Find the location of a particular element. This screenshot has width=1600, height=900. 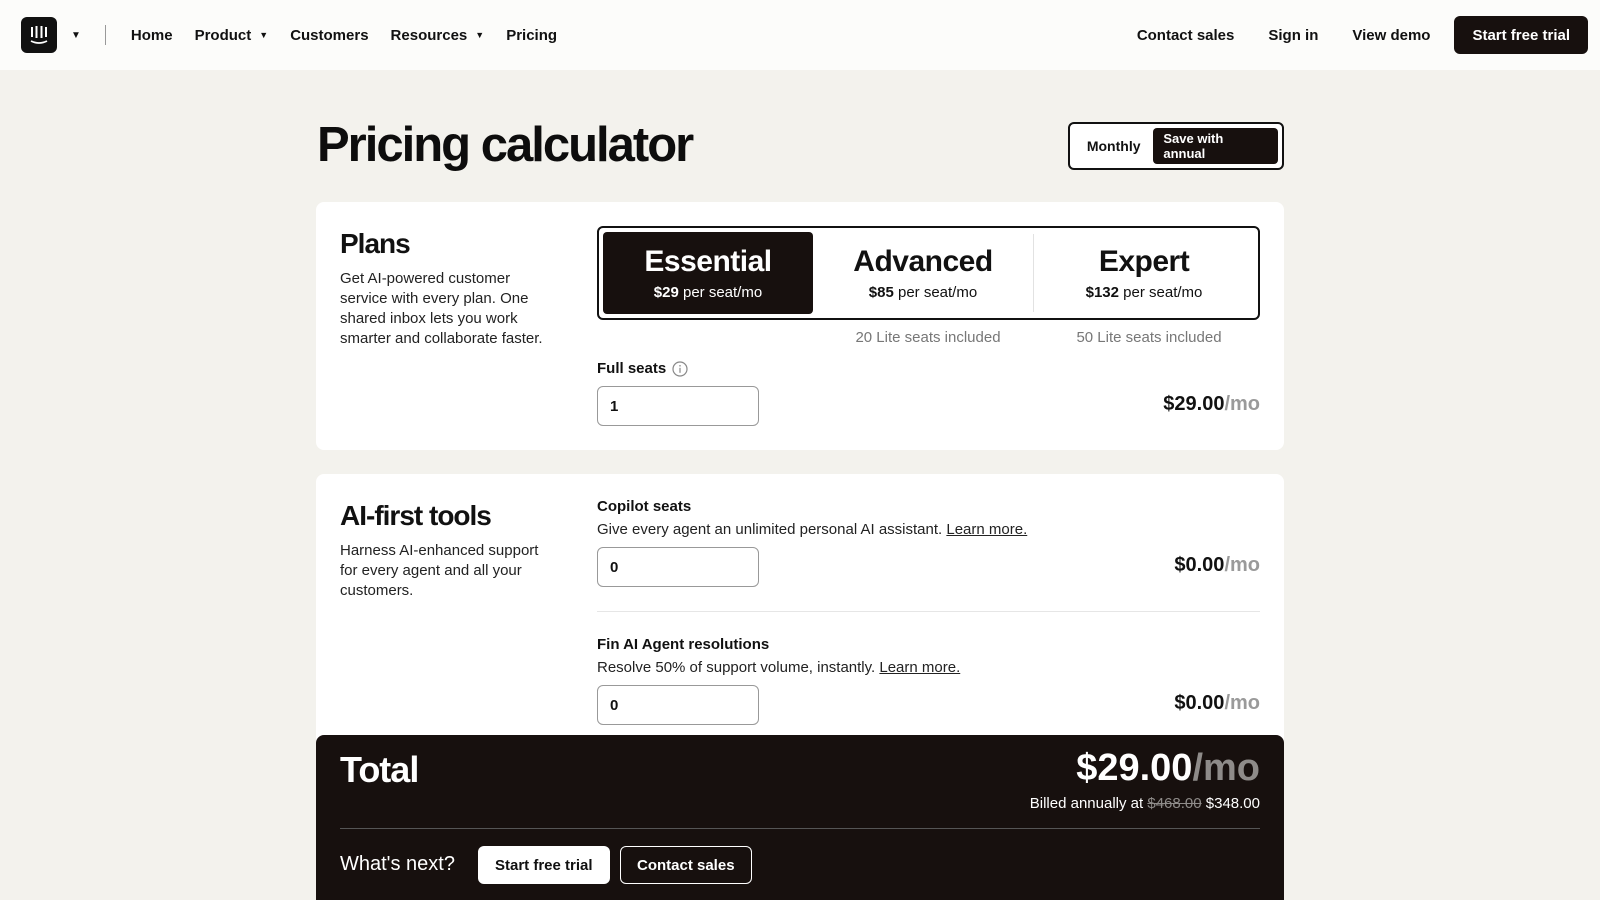

nav-link-label: Customers is located at coordinates (329, 35).